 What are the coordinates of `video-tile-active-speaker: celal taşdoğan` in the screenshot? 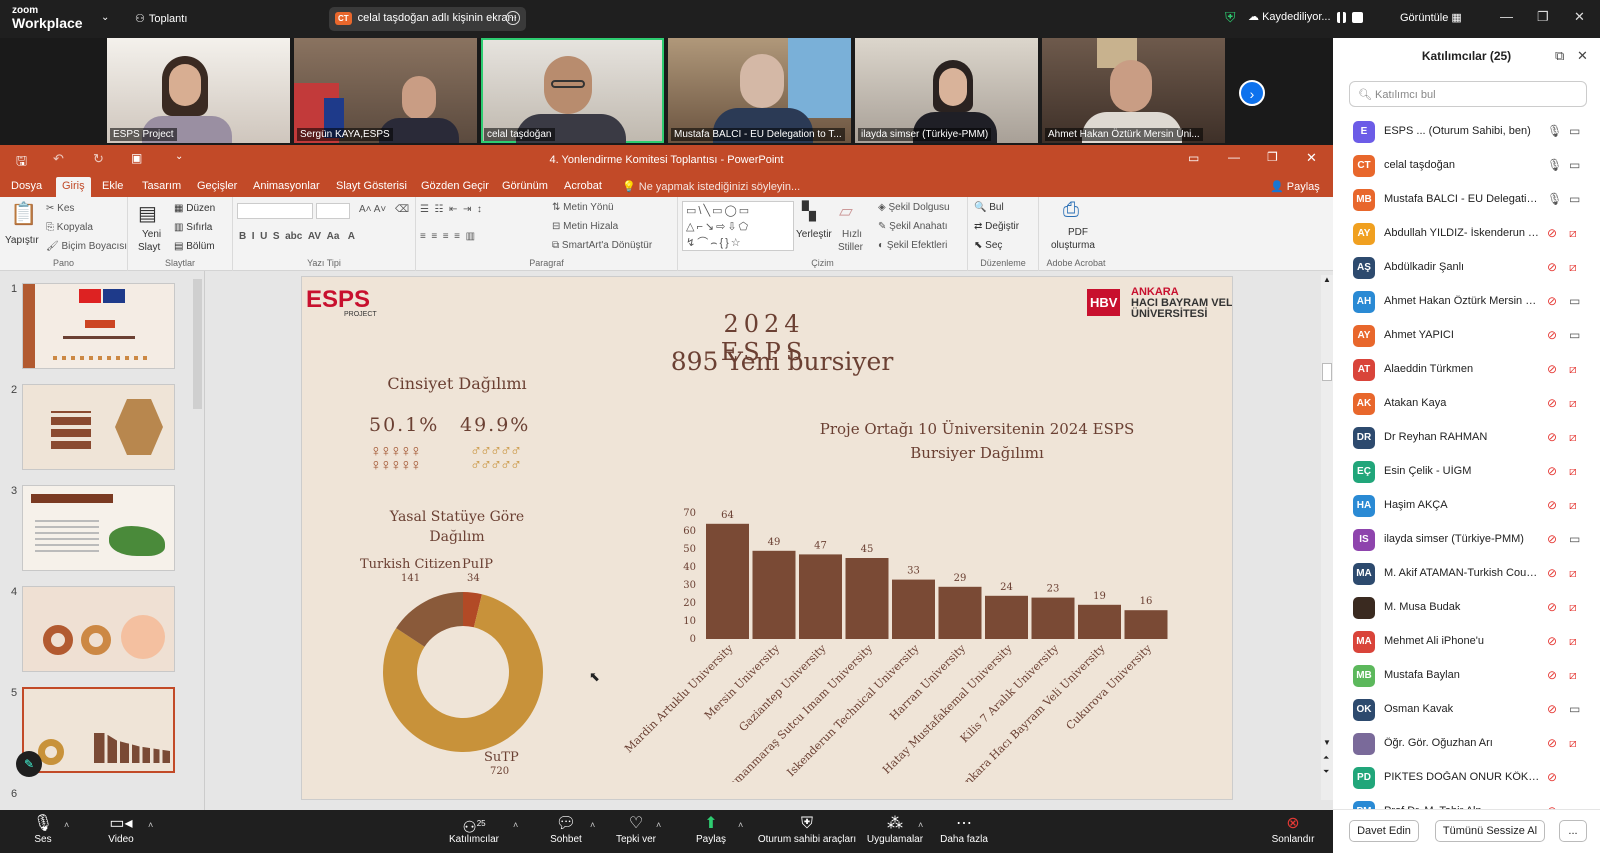 It's located at (572, 90).